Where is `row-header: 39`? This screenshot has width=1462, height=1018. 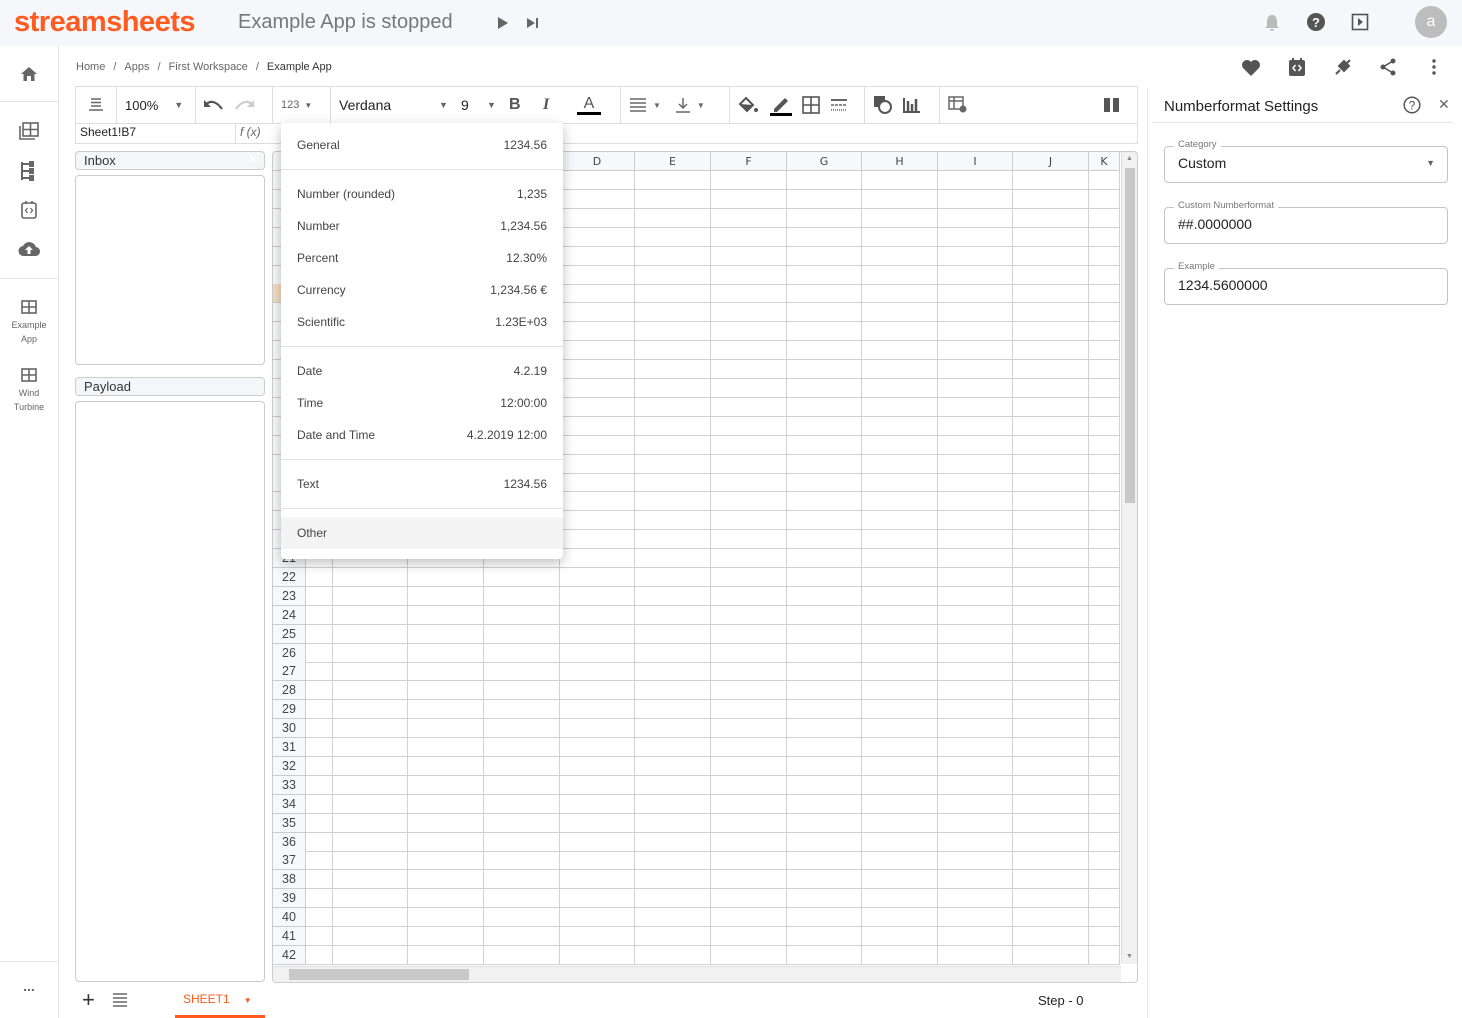 row-header: 39 is located at coordinates (289, 899).